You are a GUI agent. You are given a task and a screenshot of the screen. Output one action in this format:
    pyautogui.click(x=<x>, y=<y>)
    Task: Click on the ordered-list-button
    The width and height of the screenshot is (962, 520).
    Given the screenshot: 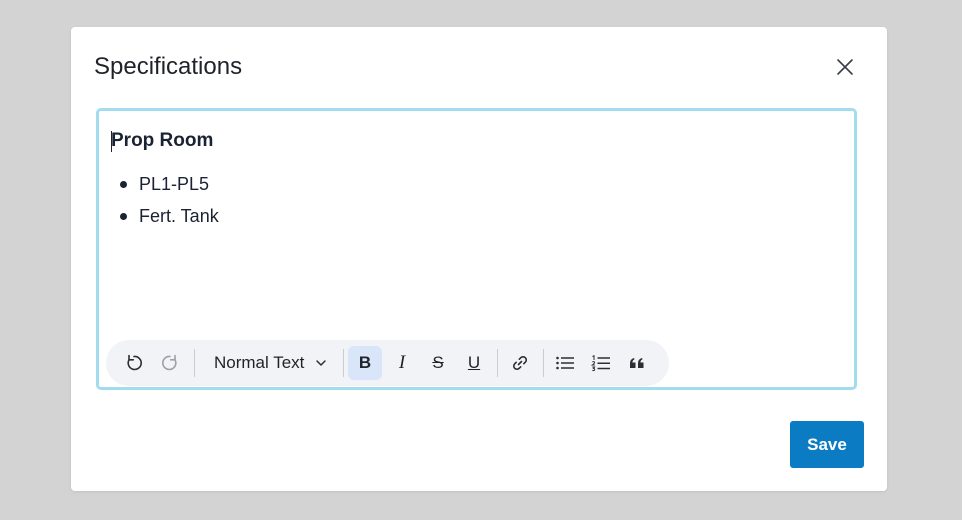 What is the action you would take?
    pyautogui.click(x=601, y=363)
    